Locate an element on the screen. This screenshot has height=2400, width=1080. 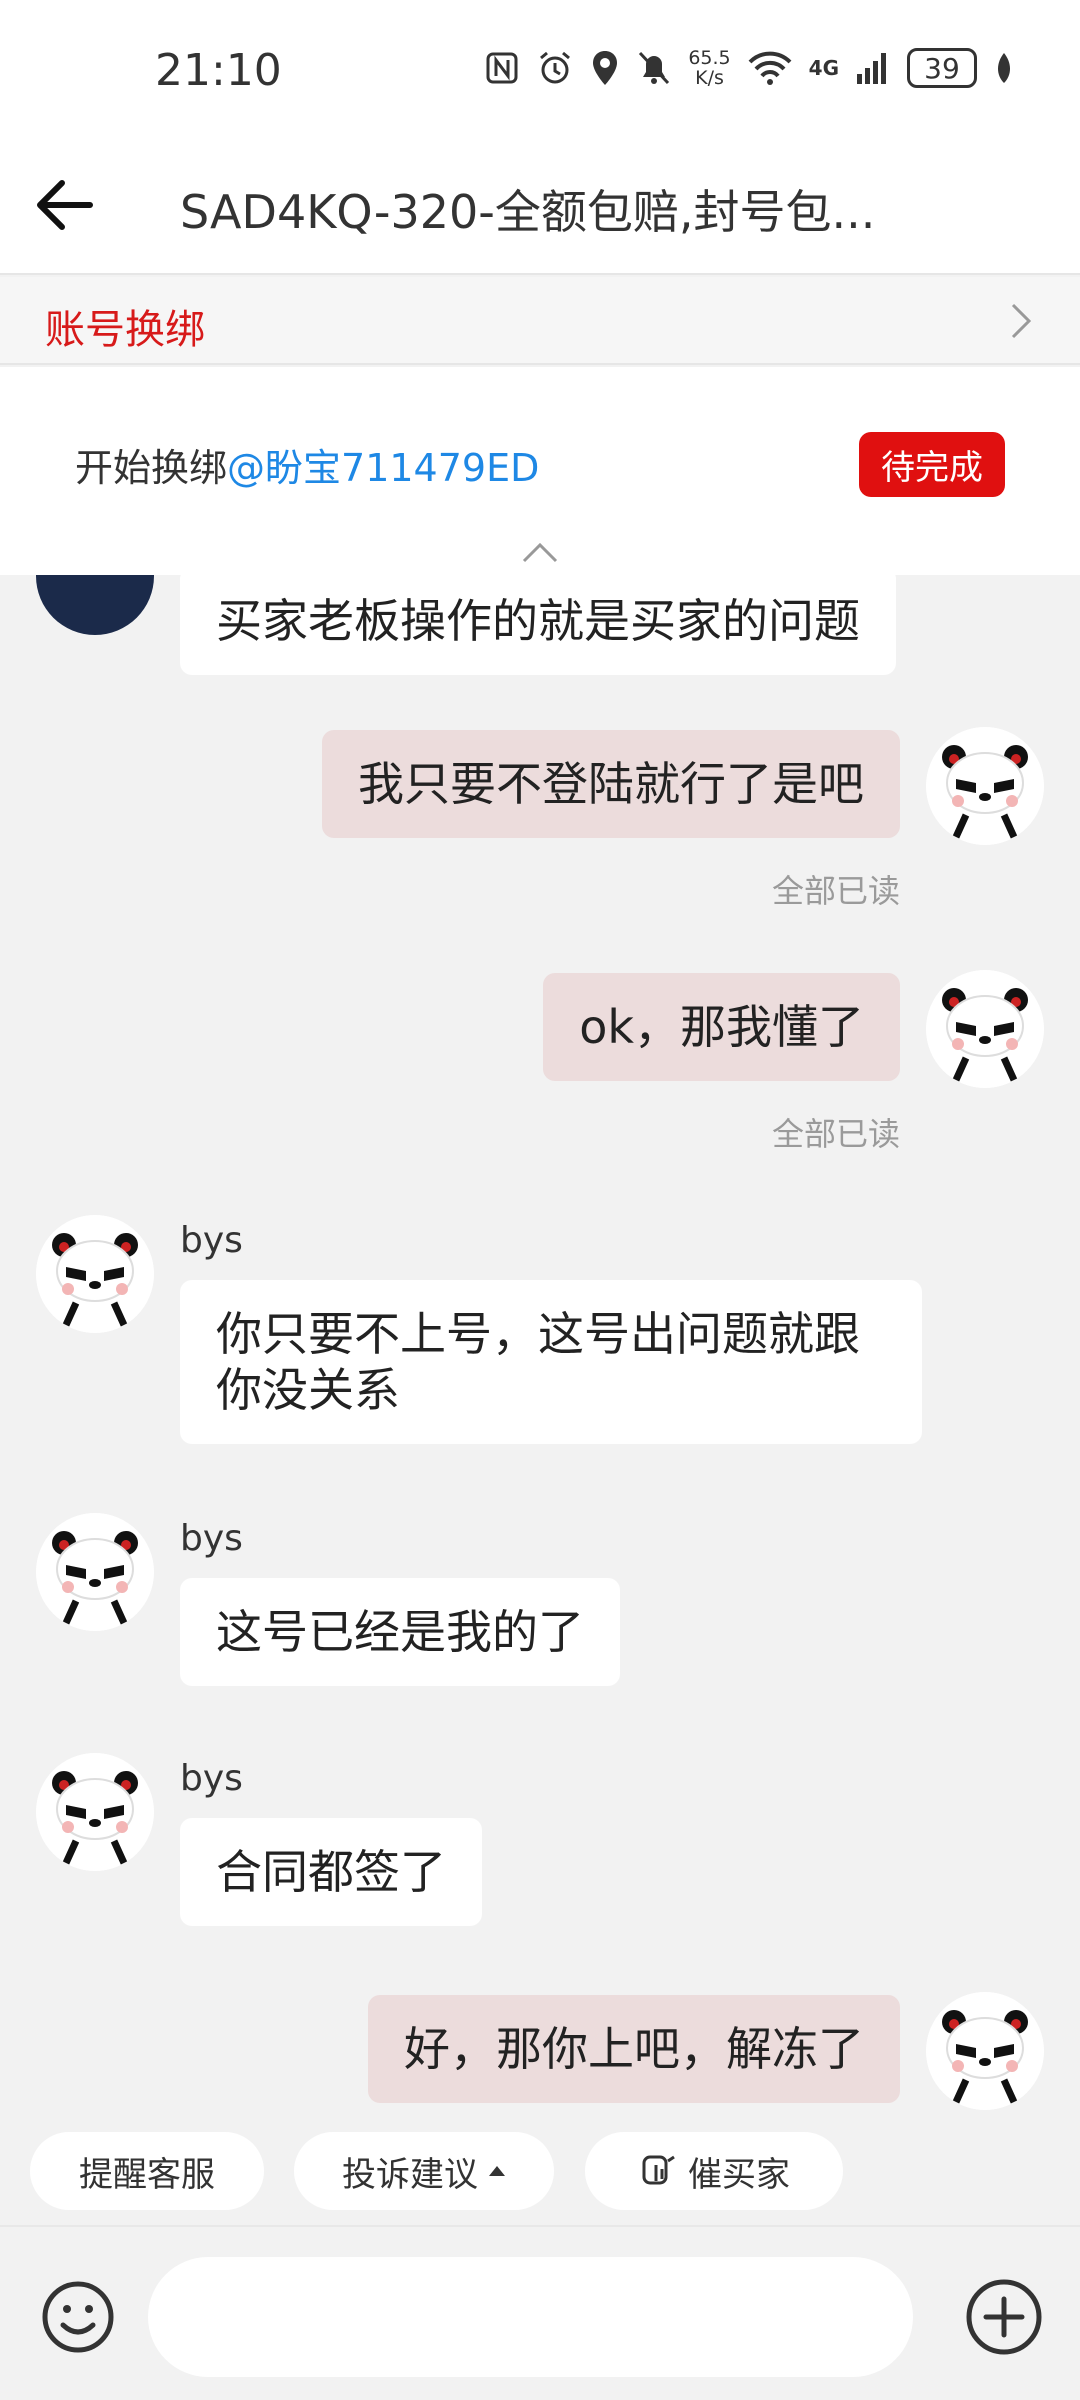
plus-icon is located at coordinates (1004, 2317).